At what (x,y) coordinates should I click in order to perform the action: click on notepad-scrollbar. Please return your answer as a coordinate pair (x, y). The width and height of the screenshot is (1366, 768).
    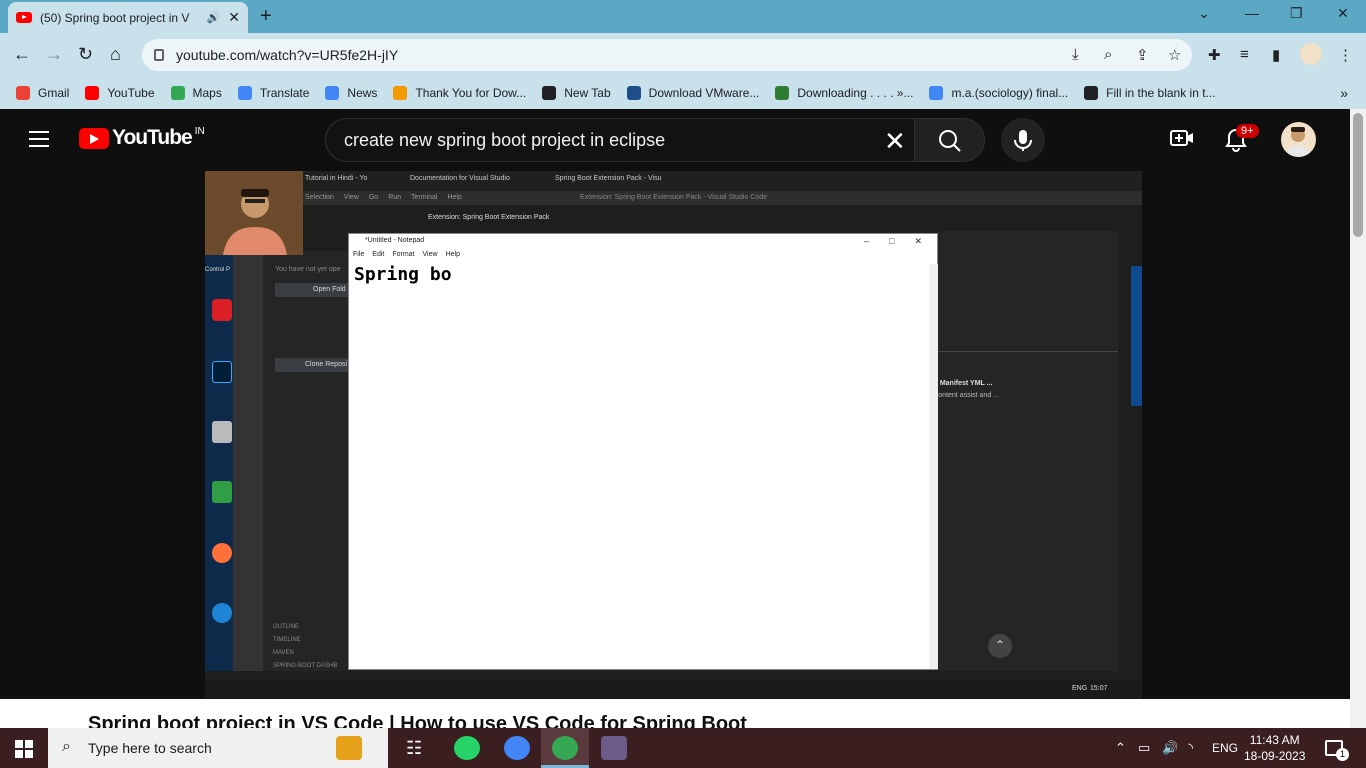
    Looking at the image, I should click on (933, 466).